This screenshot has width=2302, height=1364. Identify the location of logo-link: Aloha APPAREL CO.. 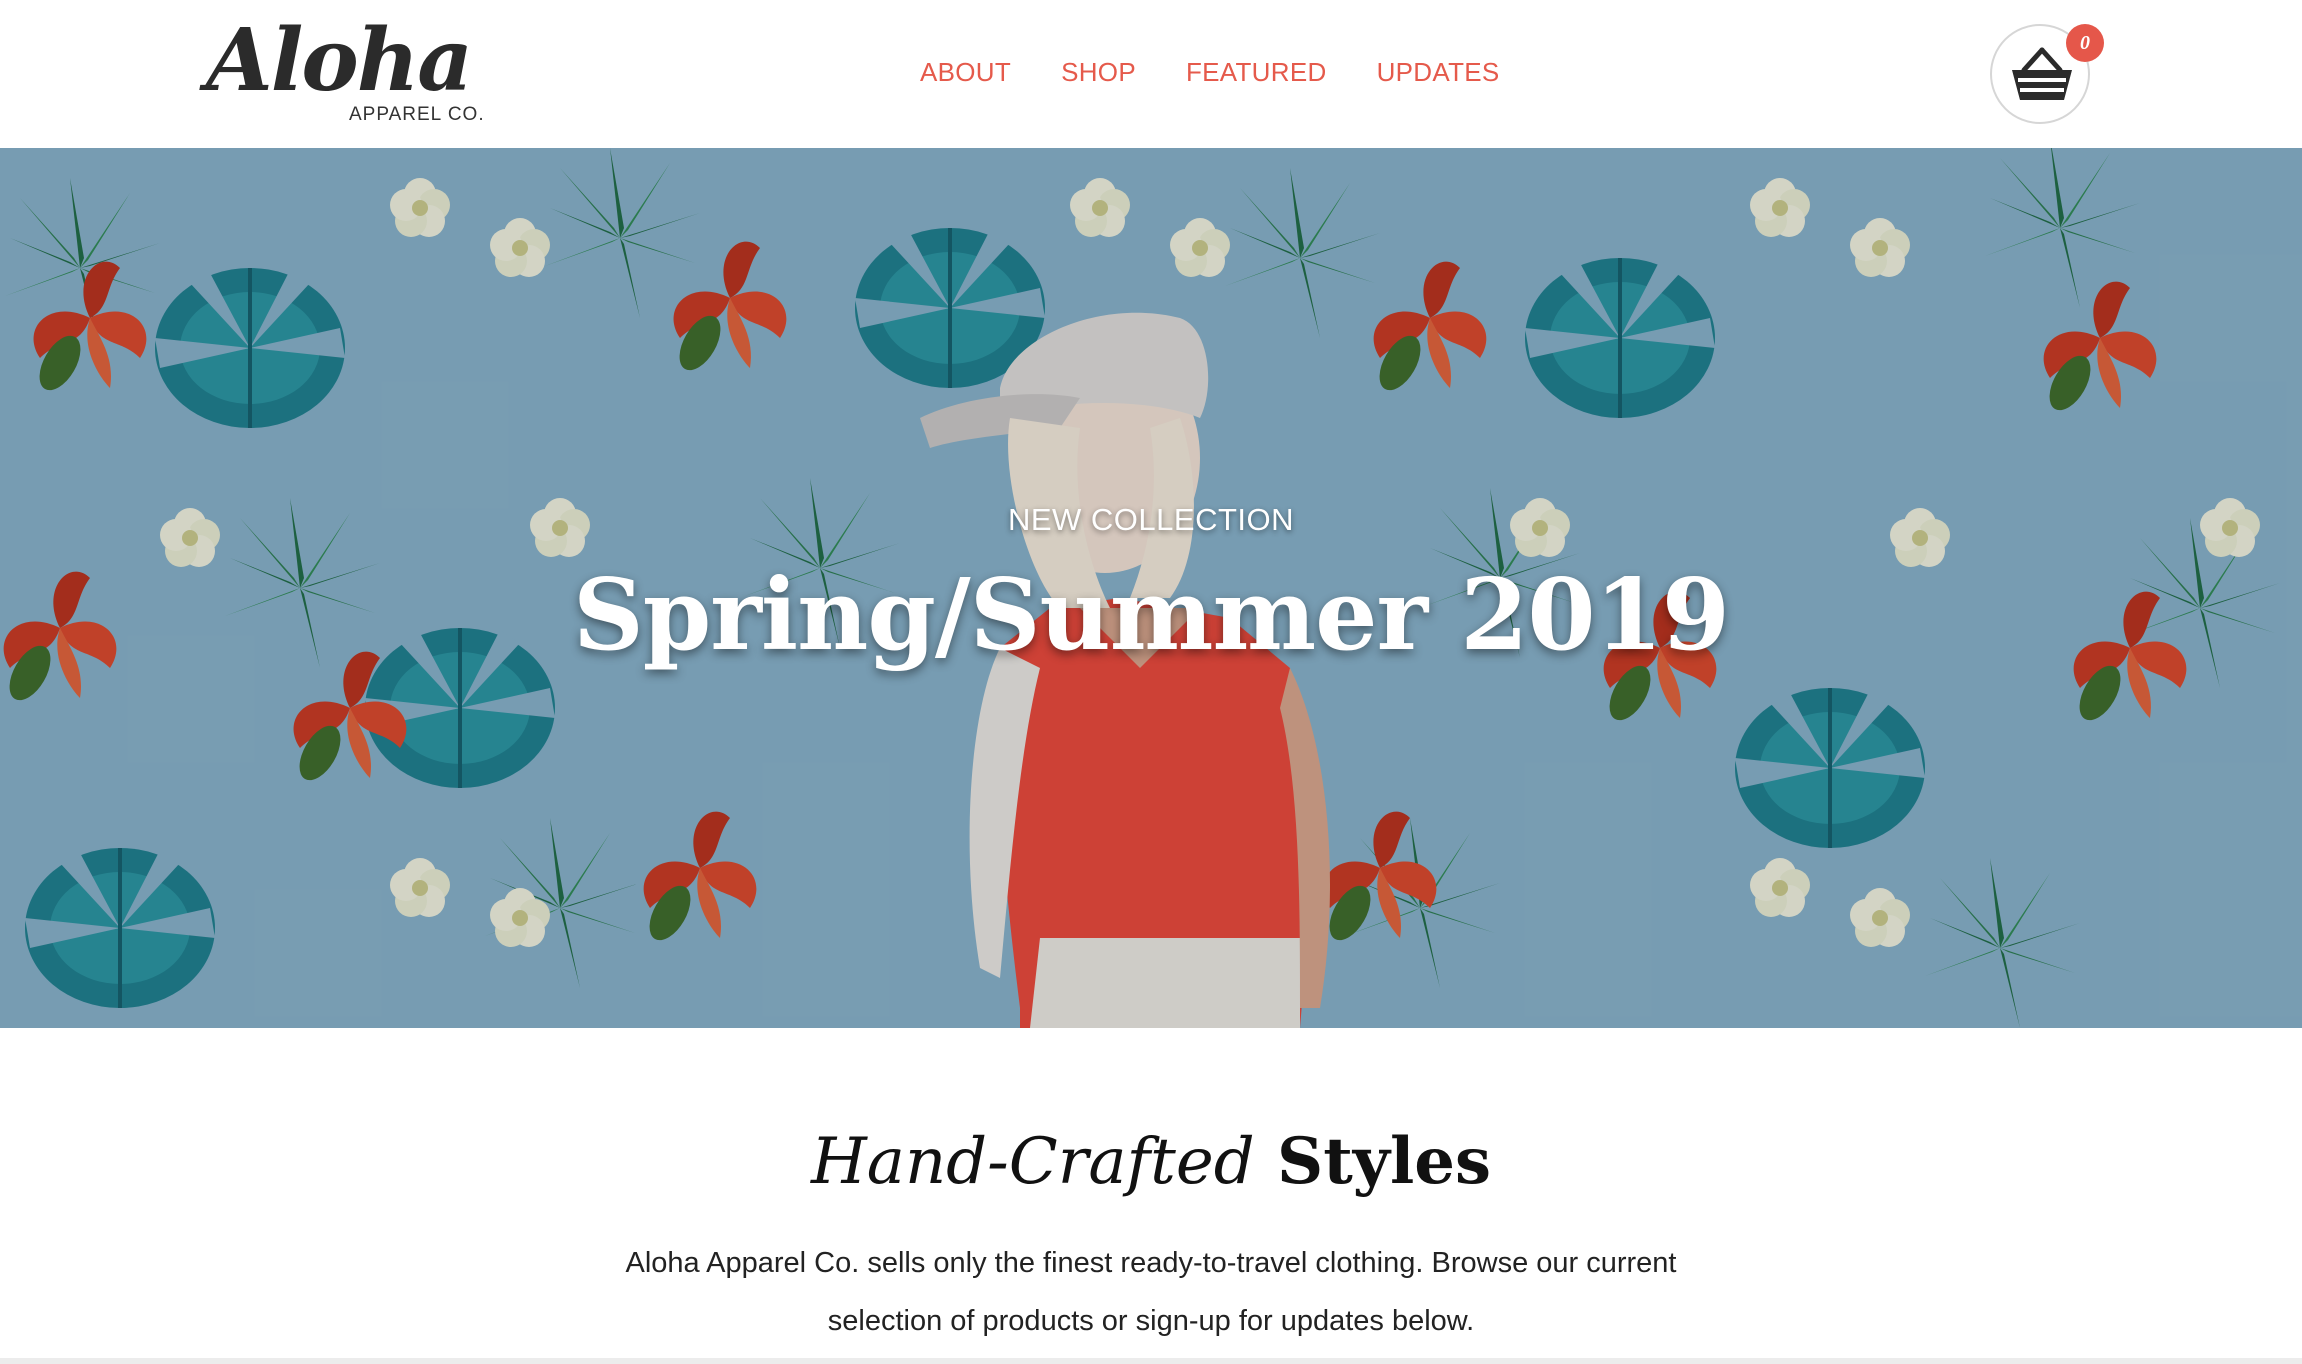
(346, 73).